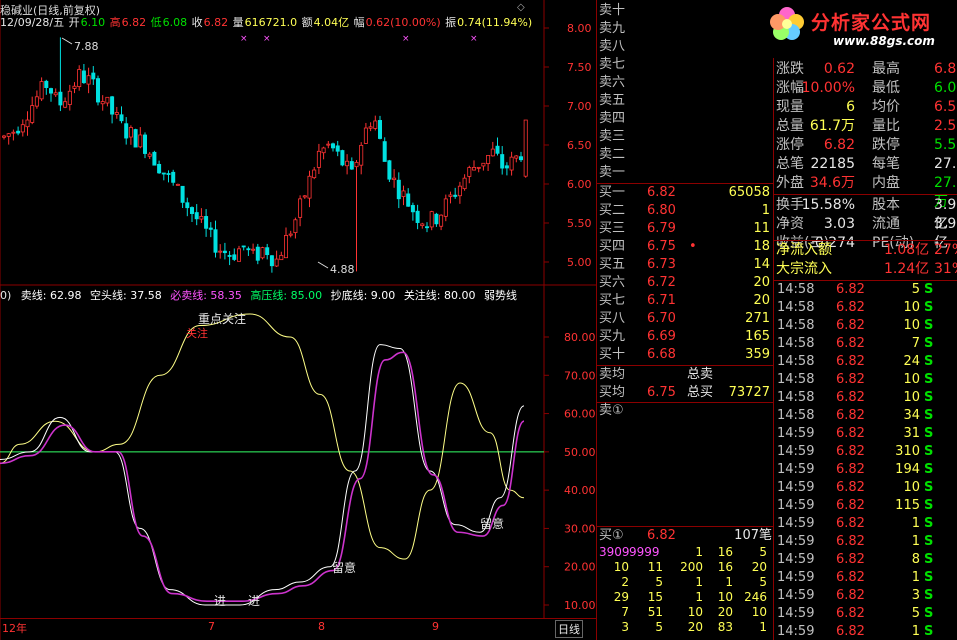  What do you see at coordinates (832, 126) in the screenshot?
I see `stat-value: 61.7万` at bounding box center [832, 126].